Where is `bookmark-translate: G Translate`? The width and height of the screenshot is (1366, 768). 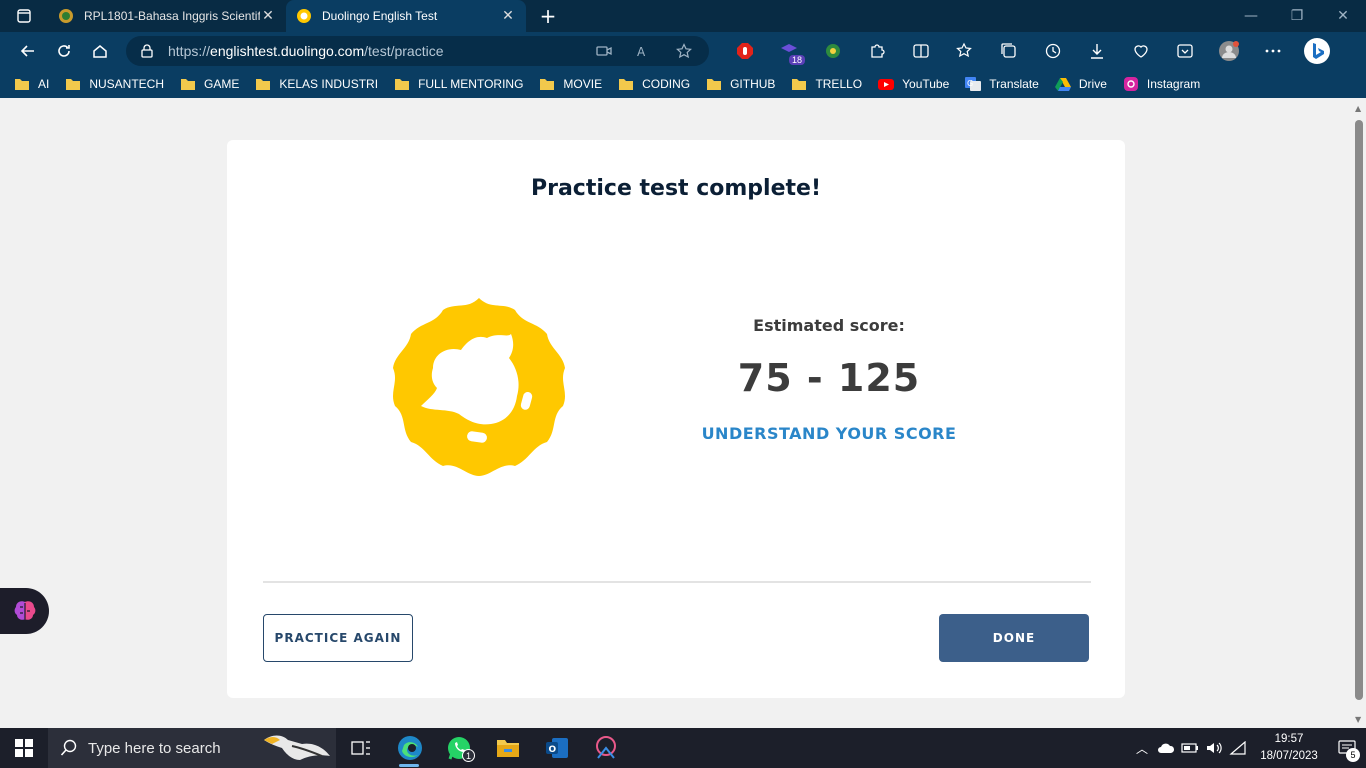 bookmark-translate: G Translate is located at coordinates (1002, 84).